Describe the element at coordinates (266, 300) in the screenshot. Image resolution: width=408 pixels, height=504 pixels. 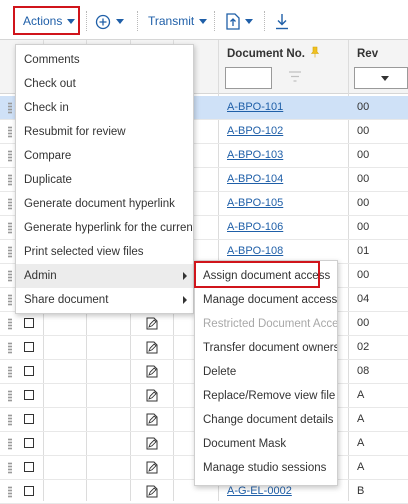
I see `admin-menu-item: Manage document access` at that location.